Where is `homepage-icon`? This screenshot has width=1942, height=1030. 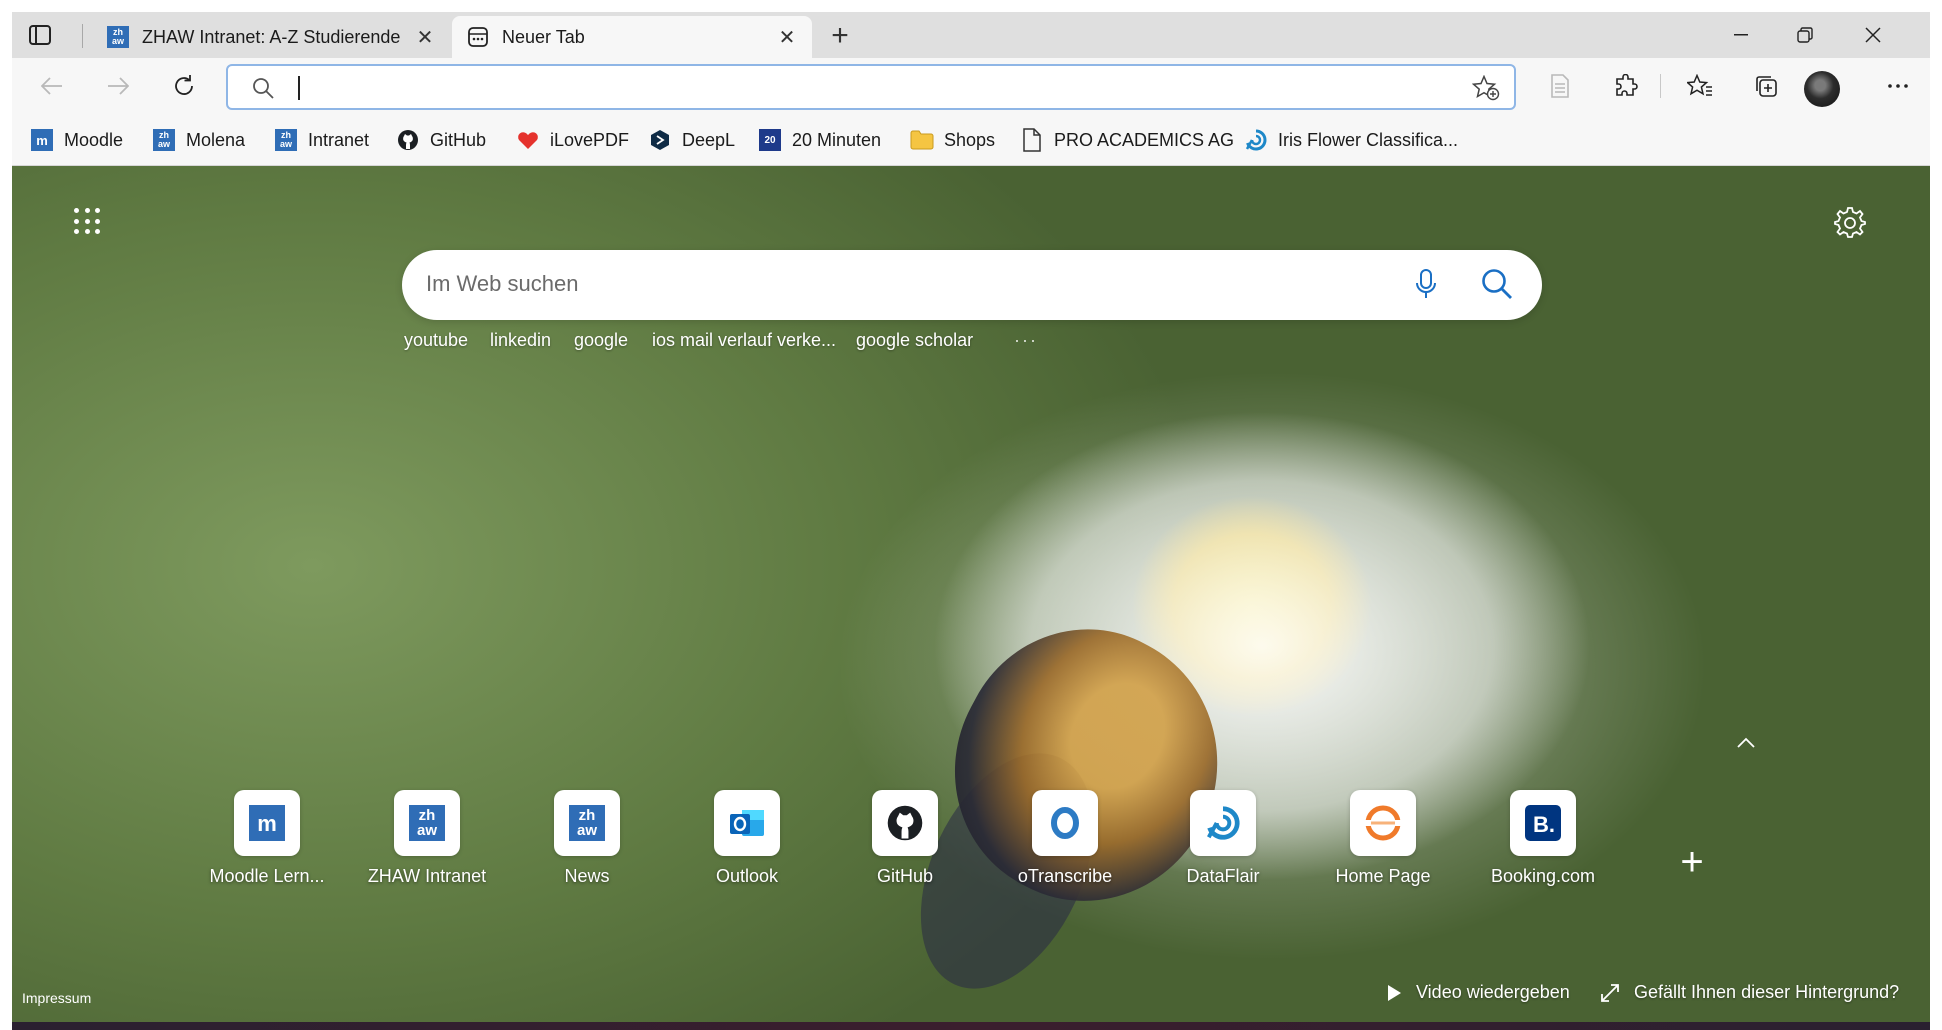
homepage-icon is located at coordinates (1383, 823).